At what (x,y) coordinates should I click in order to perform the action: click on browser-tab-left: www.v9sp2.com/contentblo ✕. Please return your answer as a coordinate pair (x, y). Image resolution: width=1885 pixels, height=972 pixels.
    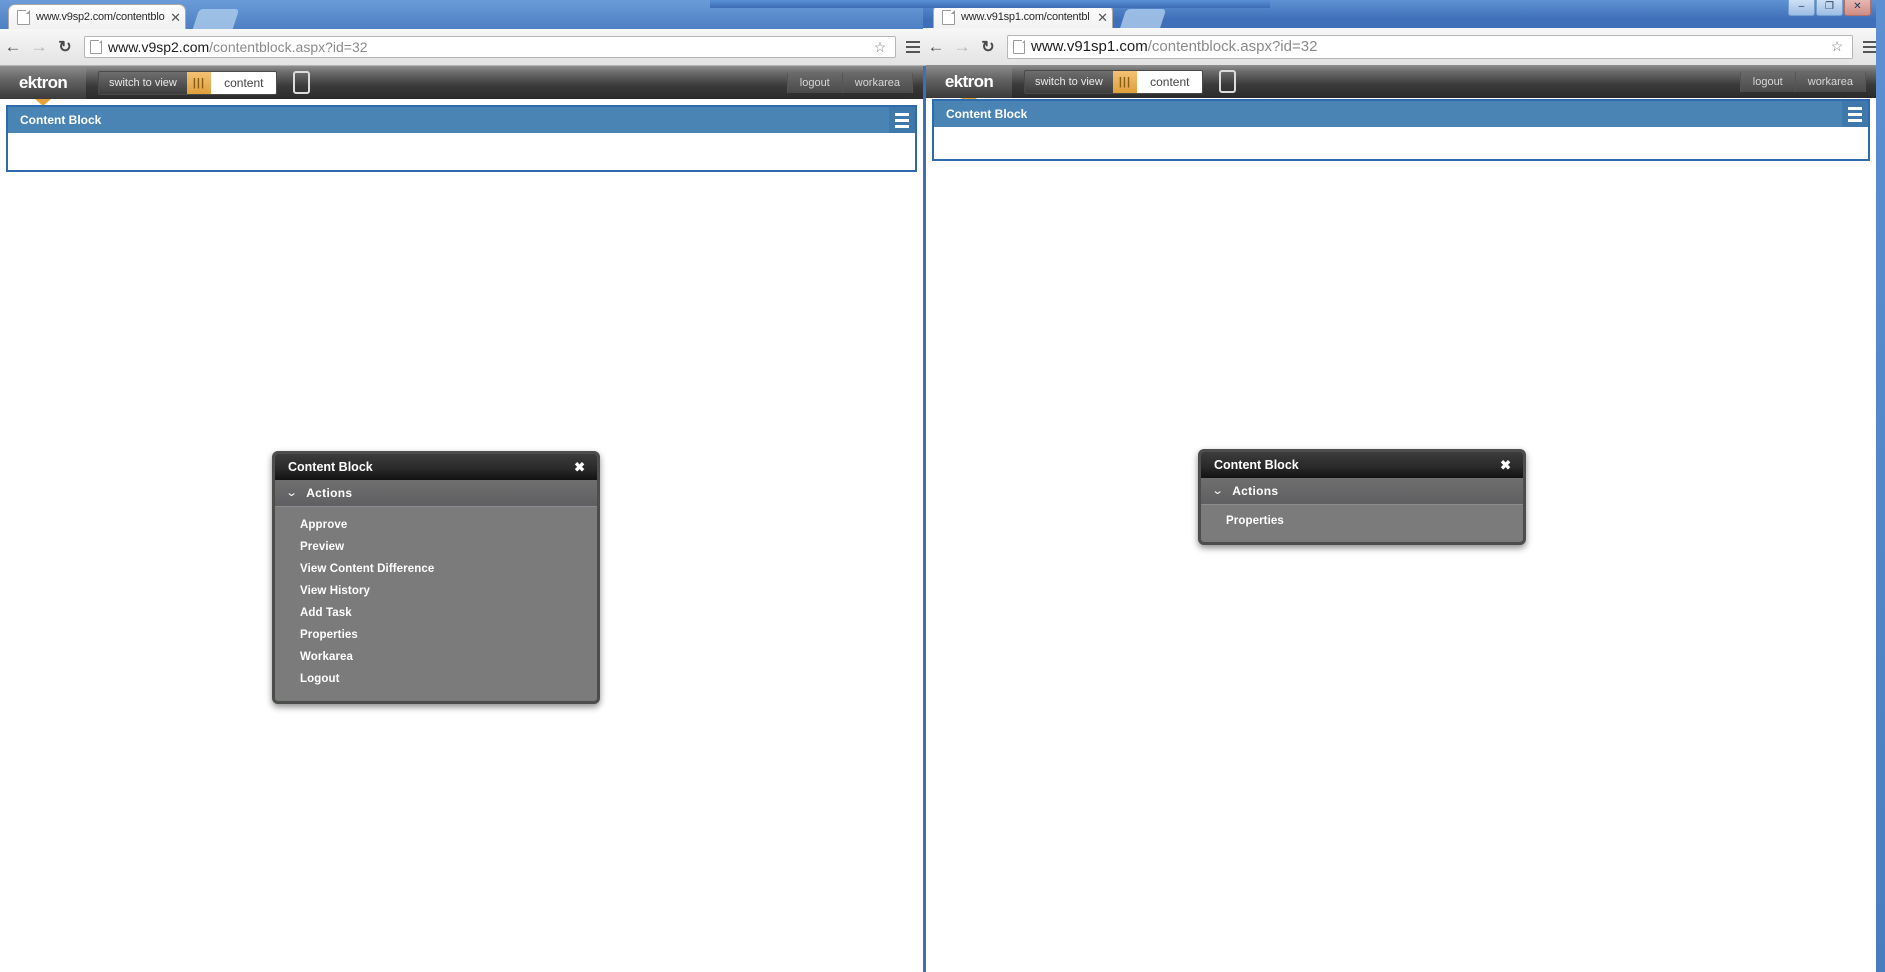
    Looking at the image, I should click on (97, 16).